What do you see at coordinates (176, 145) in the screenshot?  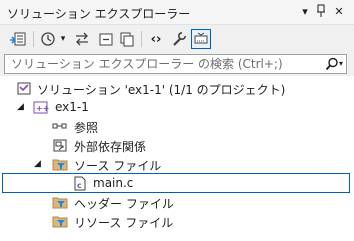 I see `tree-node-external-dependencies: 外部依存関係` at bounding box center [176, 145].